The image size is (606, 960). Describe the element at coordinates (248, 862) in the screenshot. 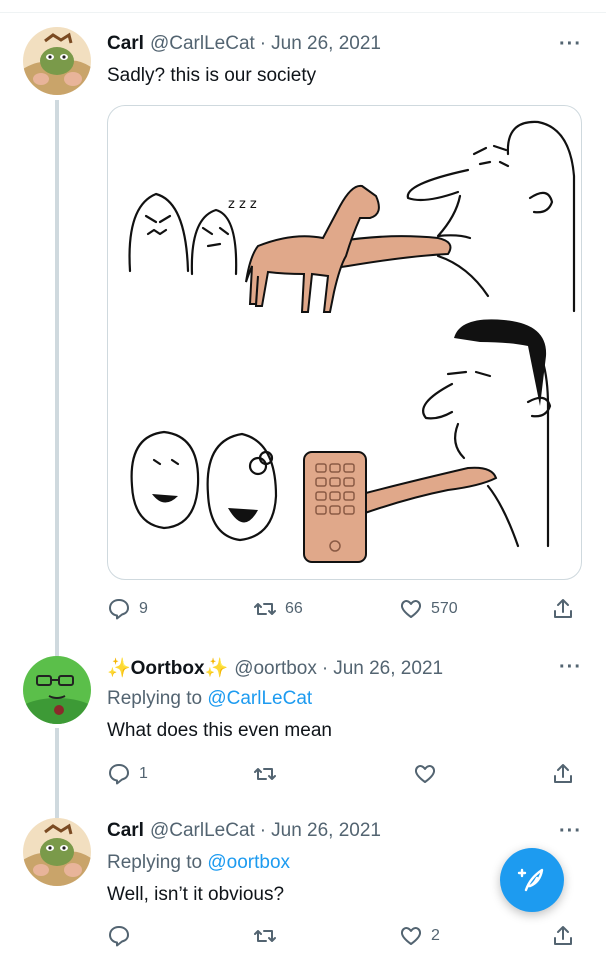

I see `mention-link: @oortbox` at that location.